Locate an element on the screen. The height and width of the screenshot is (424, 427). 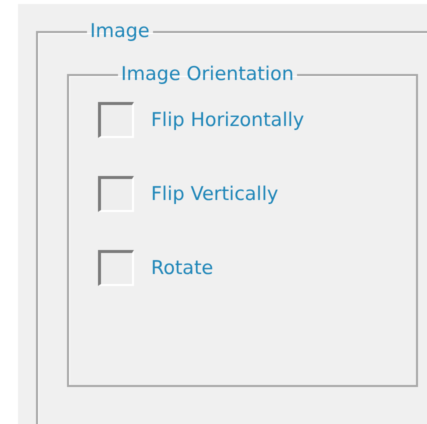
orientation-group-title: Image Orientation is located at coordinates (207, 74).